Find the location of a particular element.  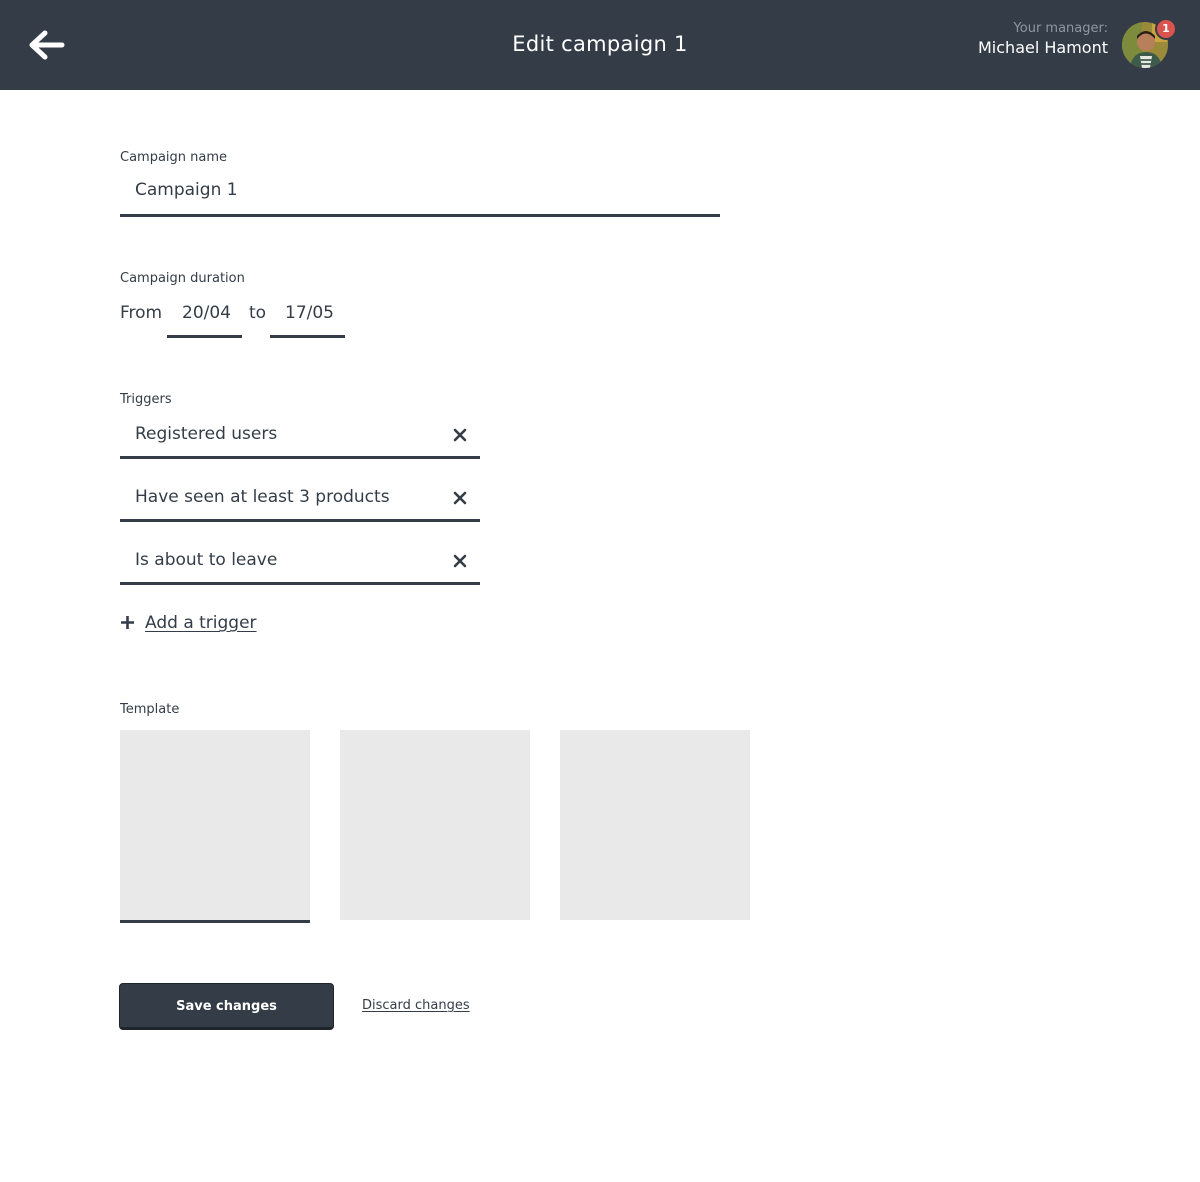

trigger-label: Is about to leave is located at coordinates (206, 560).